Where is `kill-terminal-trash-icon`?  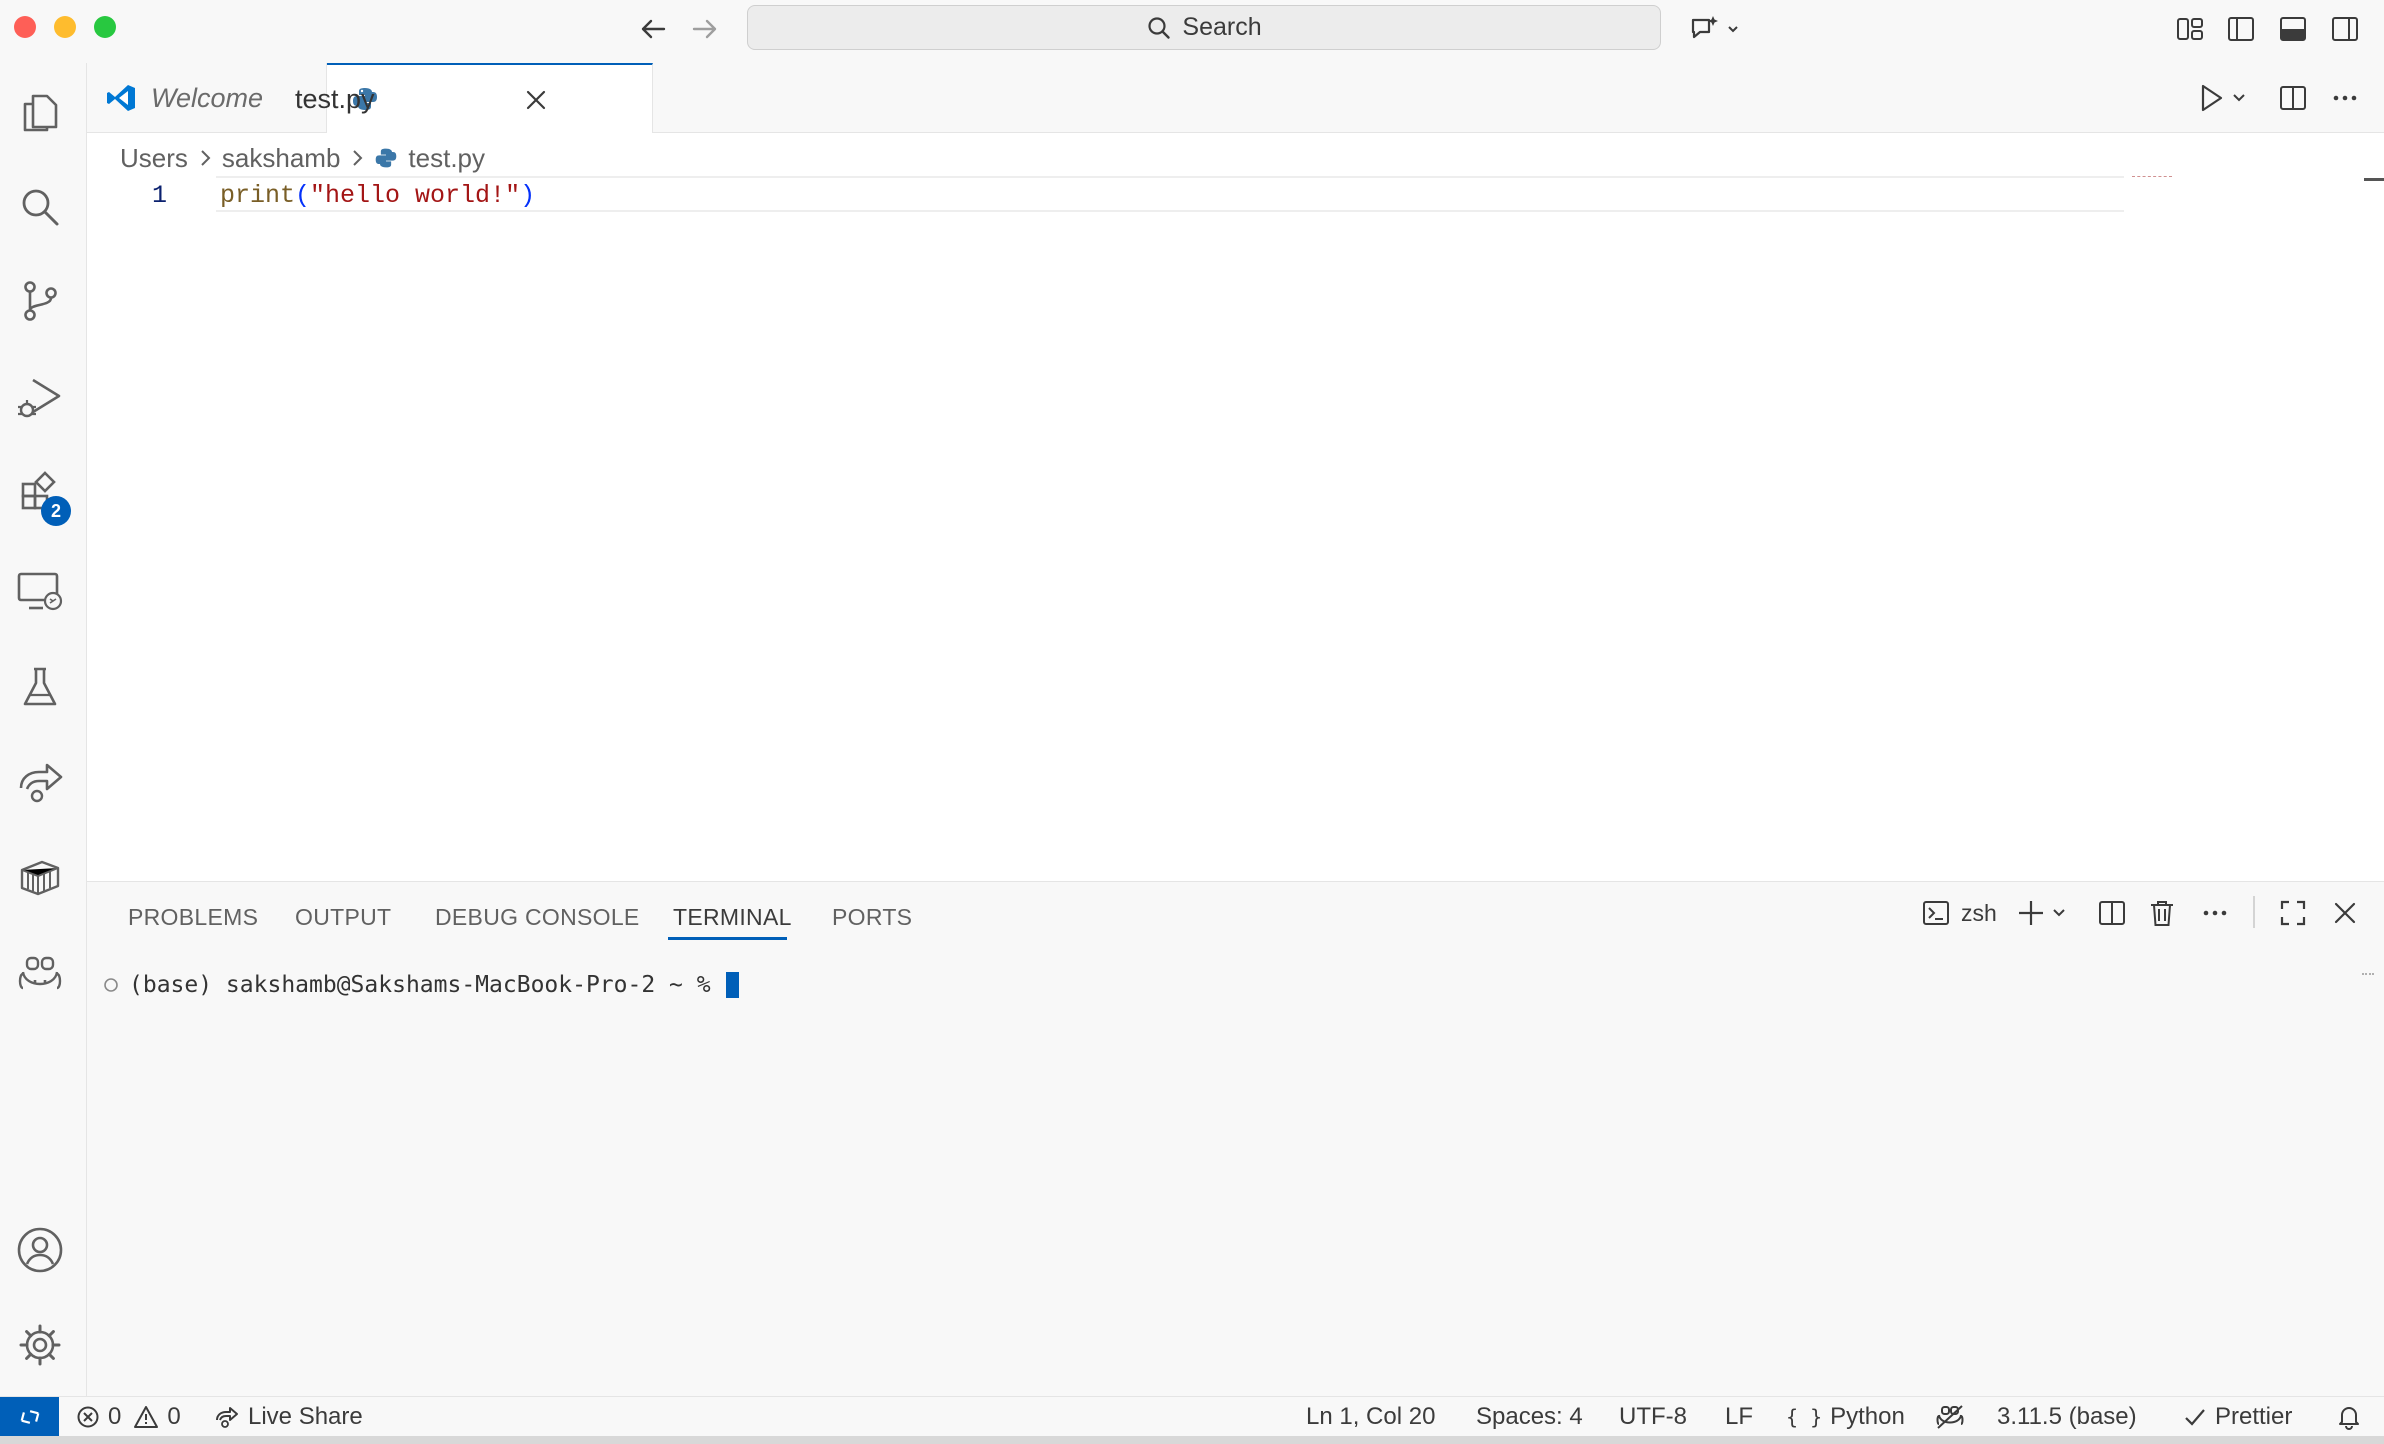
kill-terminal-trash-icon is located at coordinates (2162, 913).